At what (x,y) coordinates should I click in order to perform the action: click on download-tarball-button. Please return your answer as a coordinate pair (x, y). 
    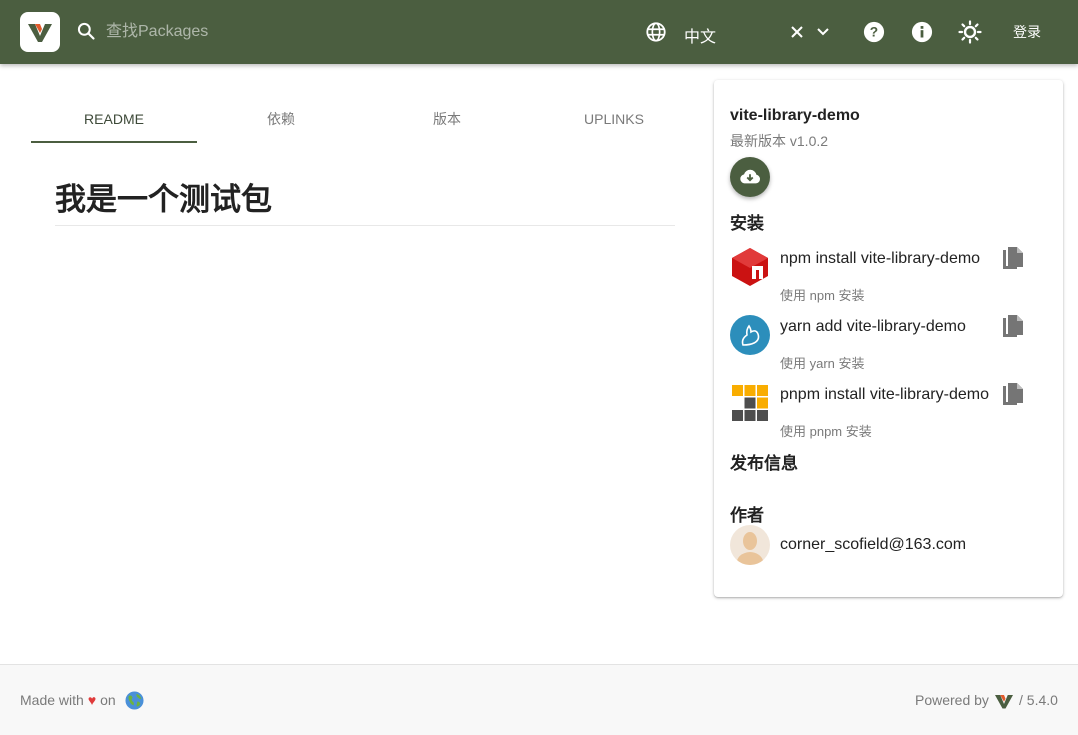
    Looking at the image, I should click on (750, 177).